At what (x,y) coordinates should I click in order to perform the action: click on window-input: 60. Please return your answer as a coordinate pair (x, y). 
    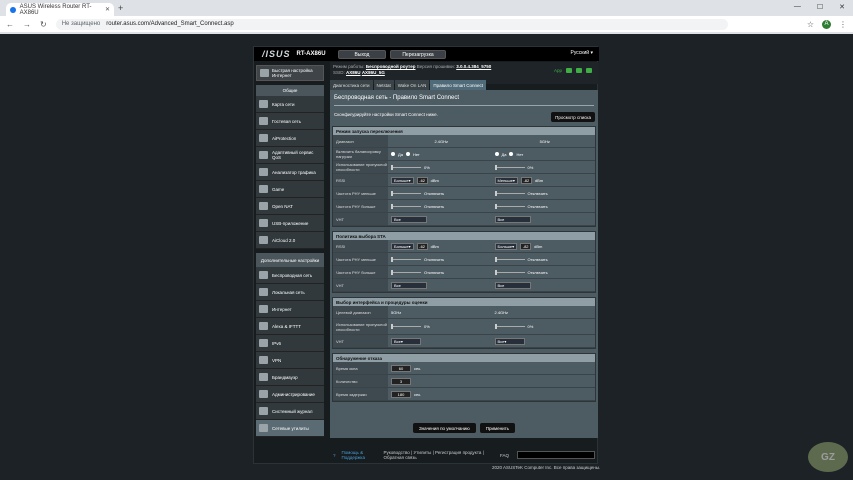
    Looking at the image, I should click on (401, 368).